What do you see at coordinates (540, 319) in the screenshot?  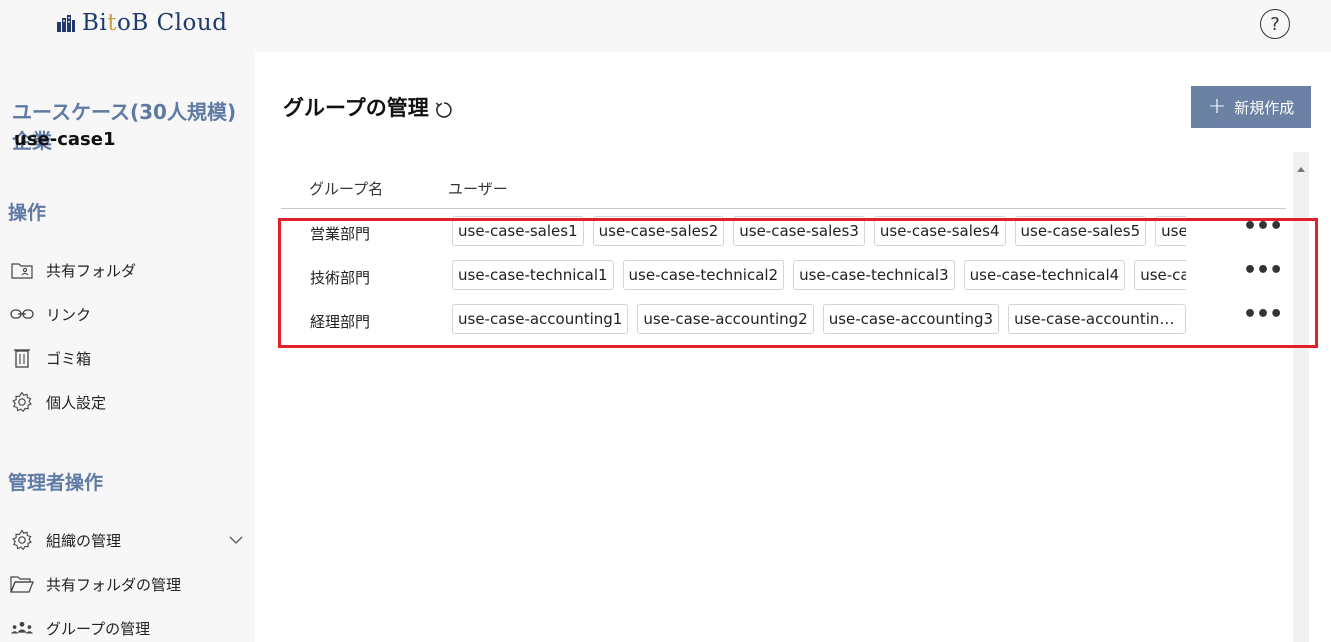 I see `user-chip: use-case-accounting1` at bounding box center [540, 319].